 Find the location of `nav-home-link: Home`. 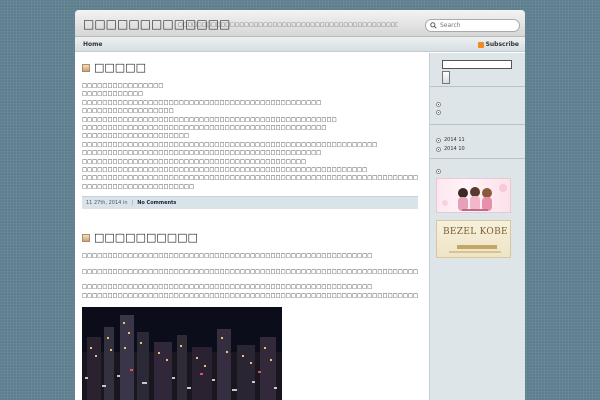

nav-home-link: Home is located at coordinates (92, 44).